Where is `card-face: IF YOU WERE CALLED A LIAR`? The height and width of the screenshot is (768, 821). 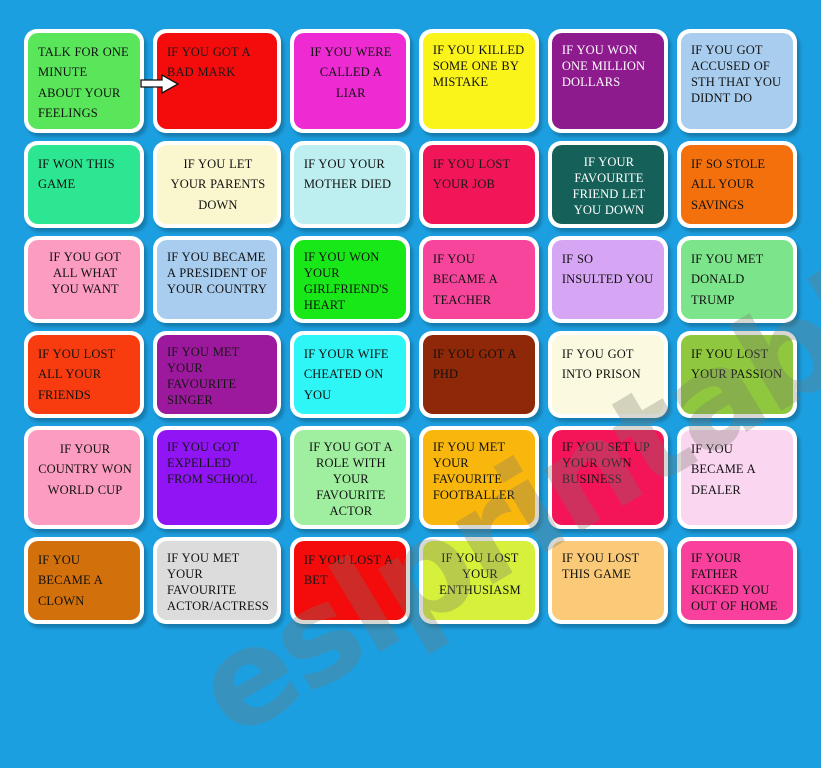 card-face: IF YOU WERE CALLED A LIAR is located at coordinates (349, 81).